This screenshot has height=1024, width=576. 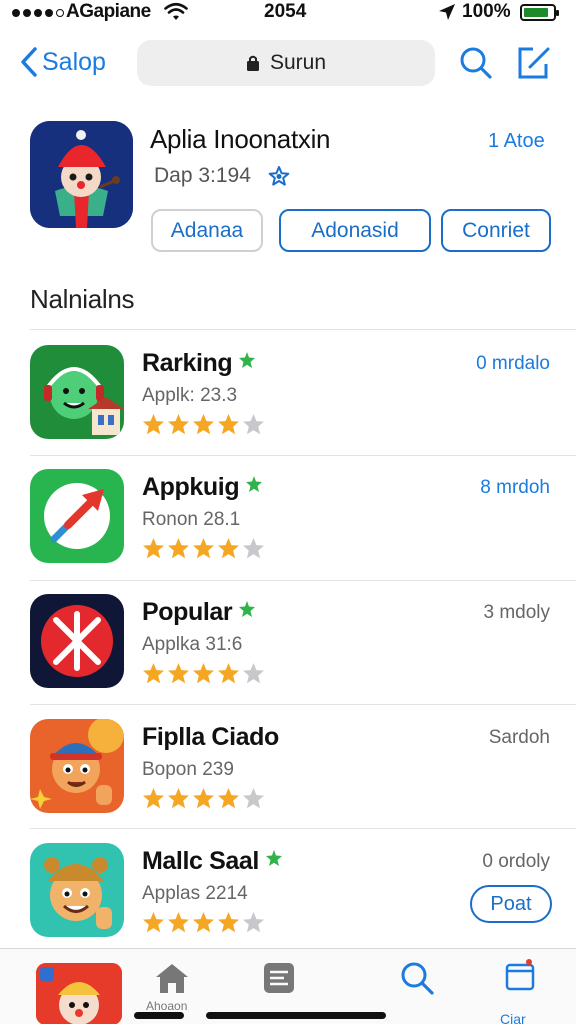 I want to click on item-name: Fiplla Ciado, so click(x=210, y=737).